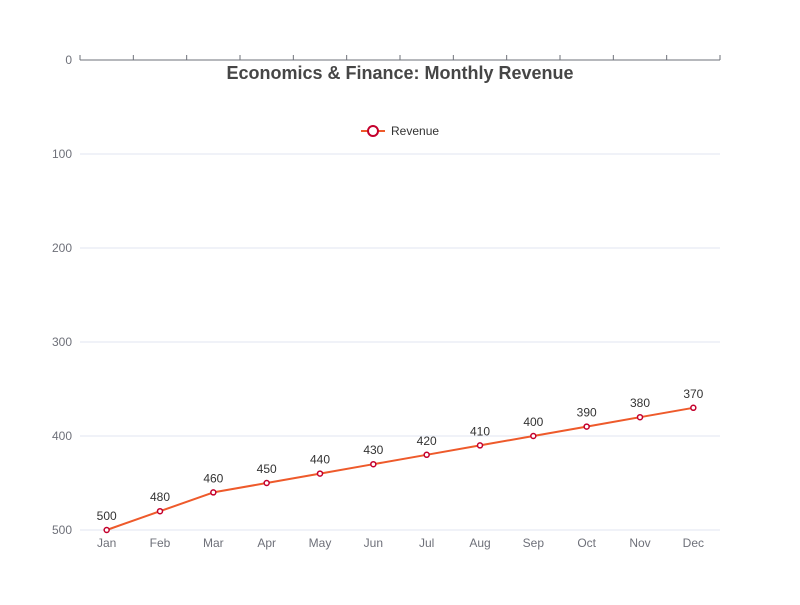 Image resolution: width=800 pixels, height=605 pixels. I want to click on x-tick-label-aug: Aug, so click(479, 543).